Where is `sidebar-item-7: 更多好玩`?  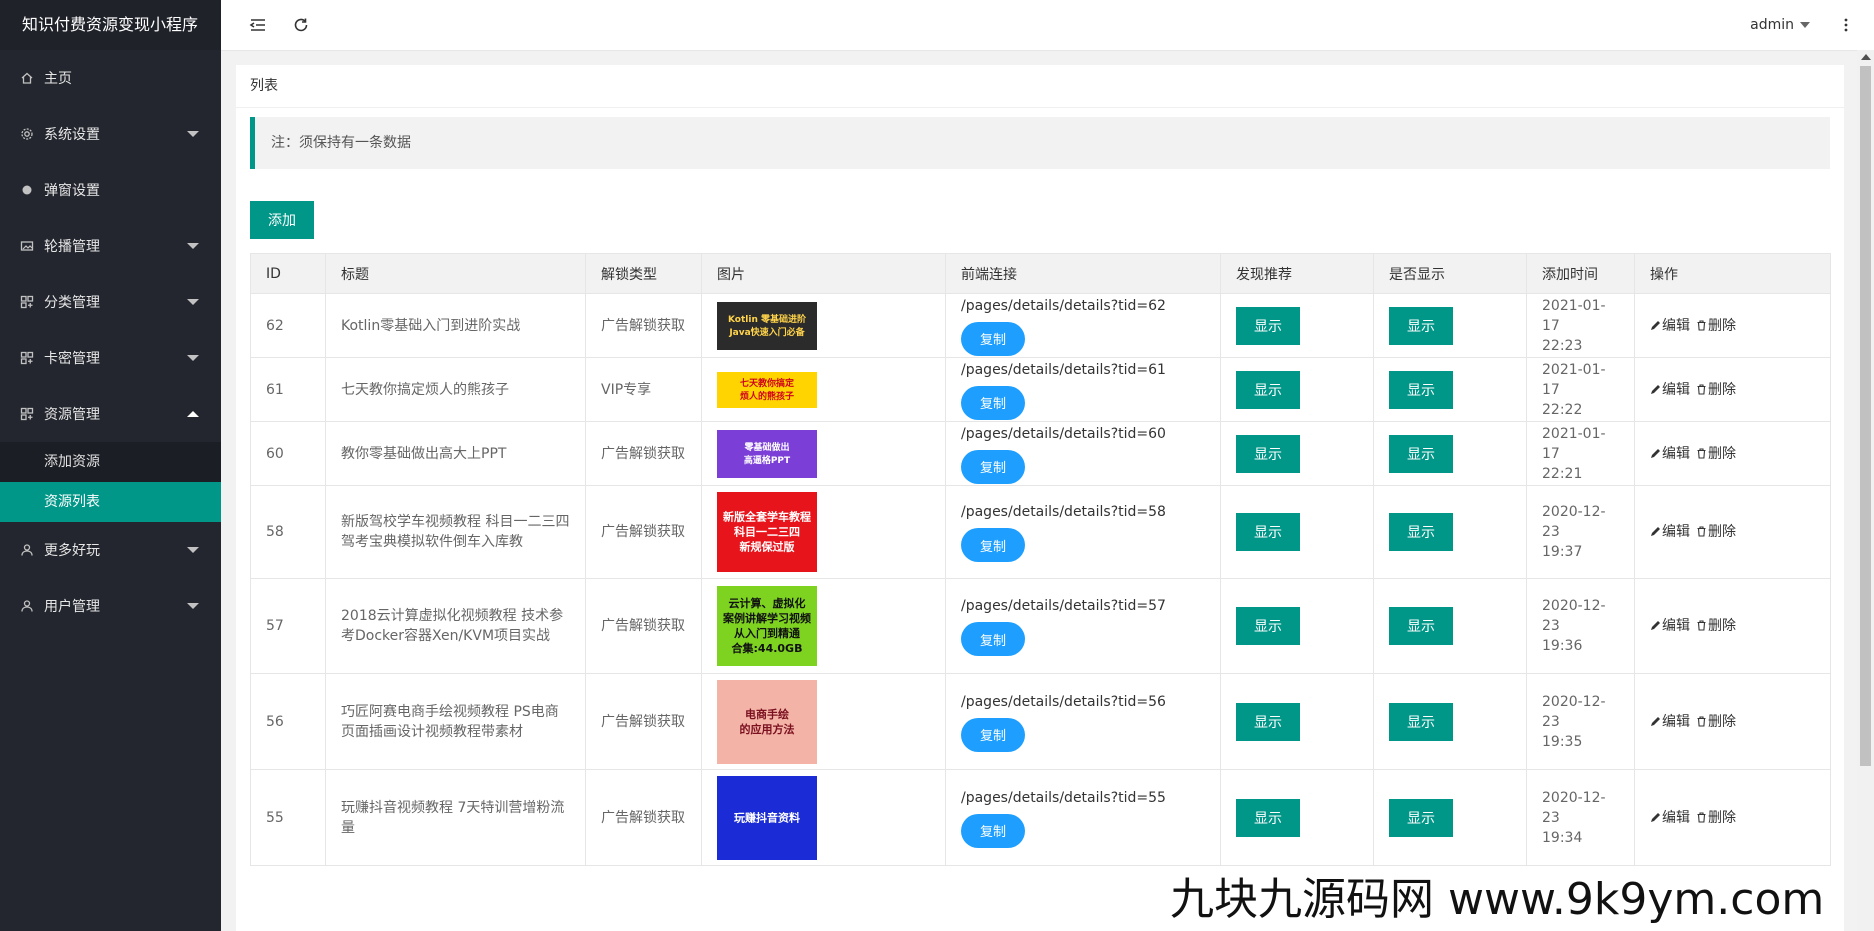 sidebar-item-7: 更多好玩 is located at coordinates (110, 550).